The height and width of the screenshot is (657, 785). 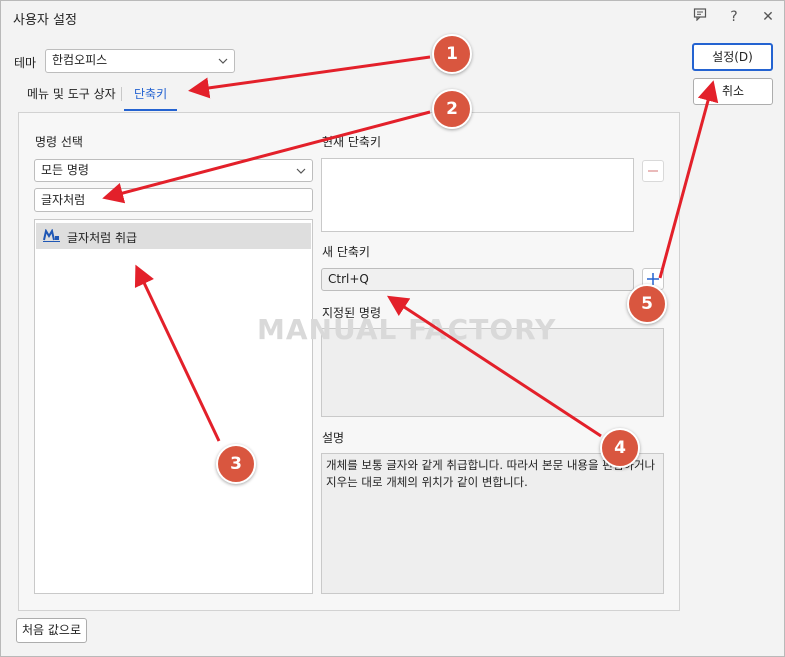 What do you see at coordinates (352, 142) in the screenshot?
I see `current-shortcut-label: 현재 단축키` at bounding box center [352, 142].